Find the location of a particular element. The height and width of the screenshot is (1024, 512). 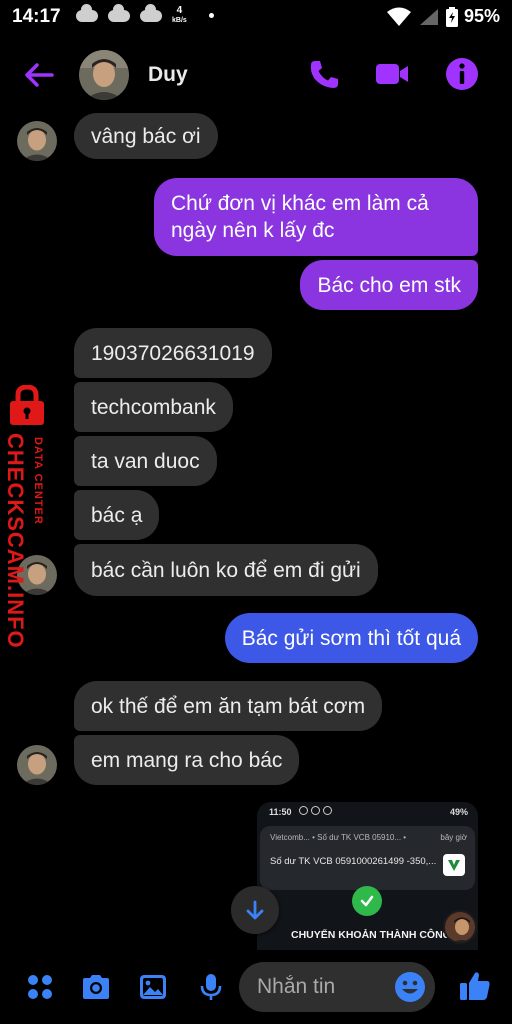

more-actions-icon is located at coordinates (40, 987).